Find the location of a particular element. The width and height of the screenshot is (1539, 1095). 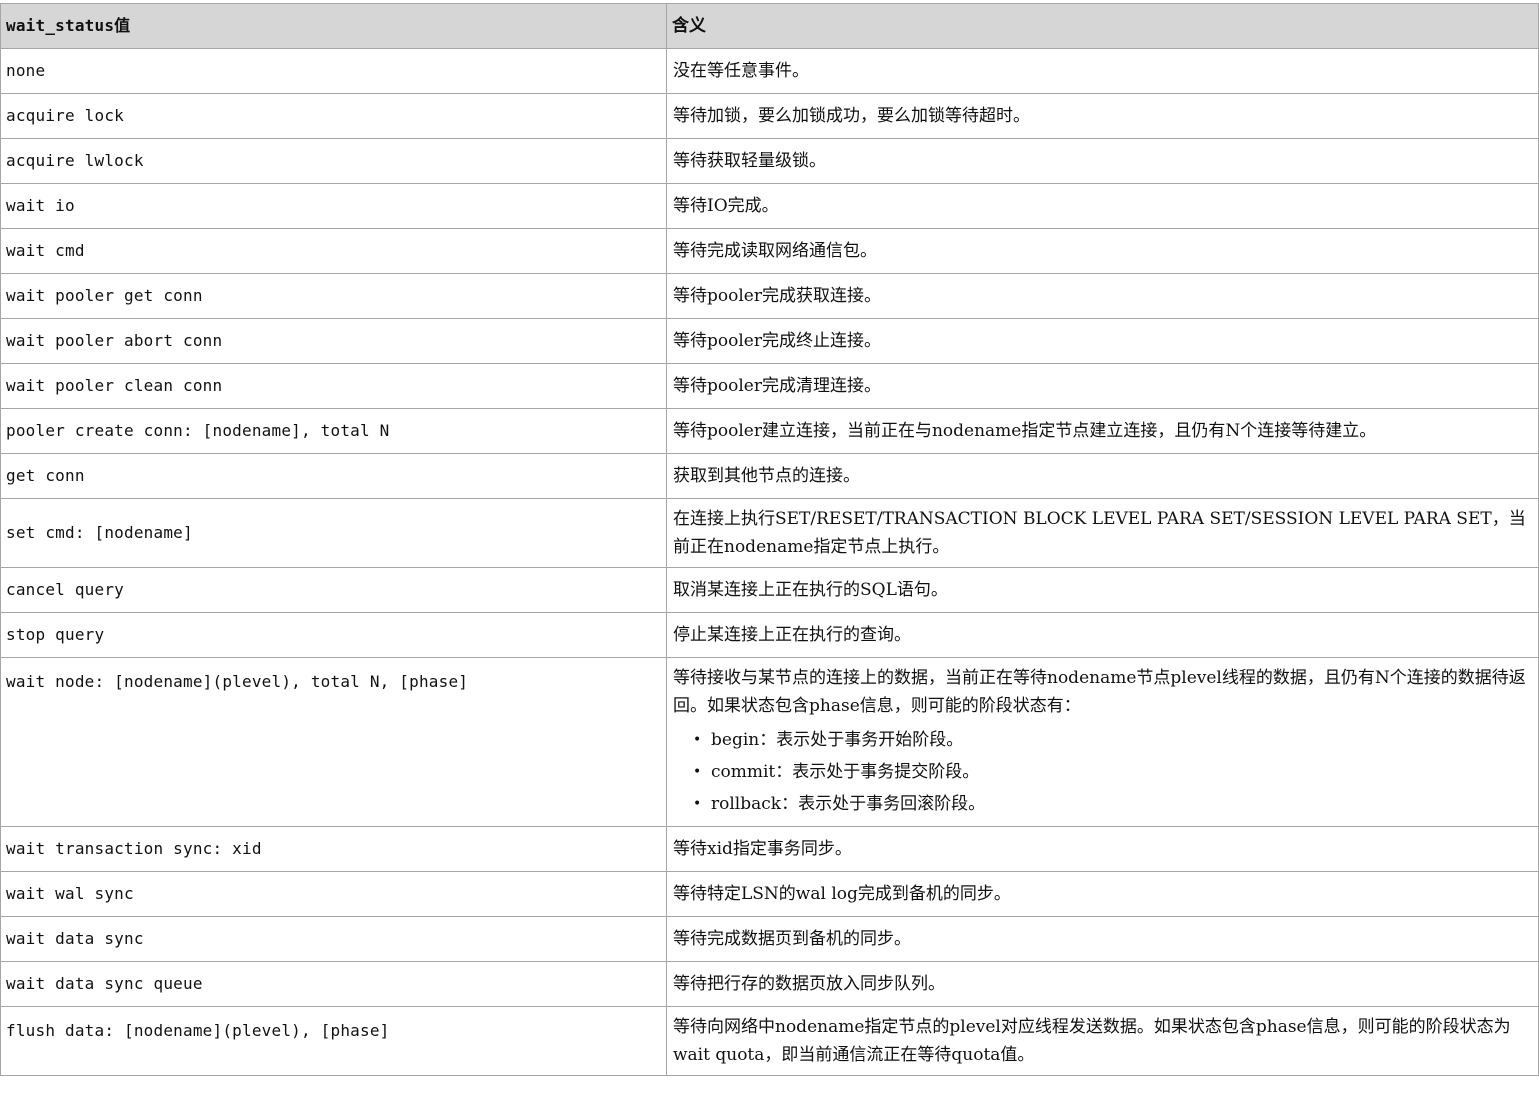

table-row: wait pooler clean conn 等待pooler完成清理连接。 is located at coordinates (769, 386).